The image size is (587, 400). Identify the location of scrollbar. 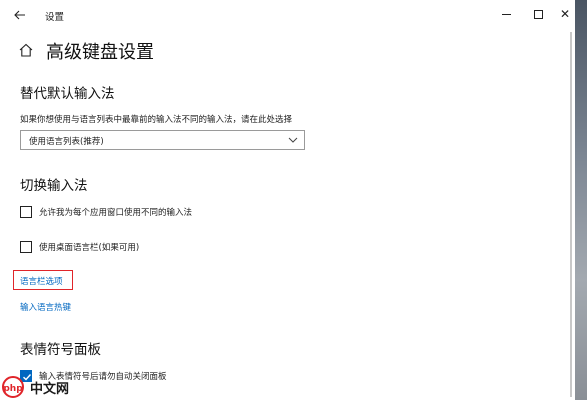
(571, 214).